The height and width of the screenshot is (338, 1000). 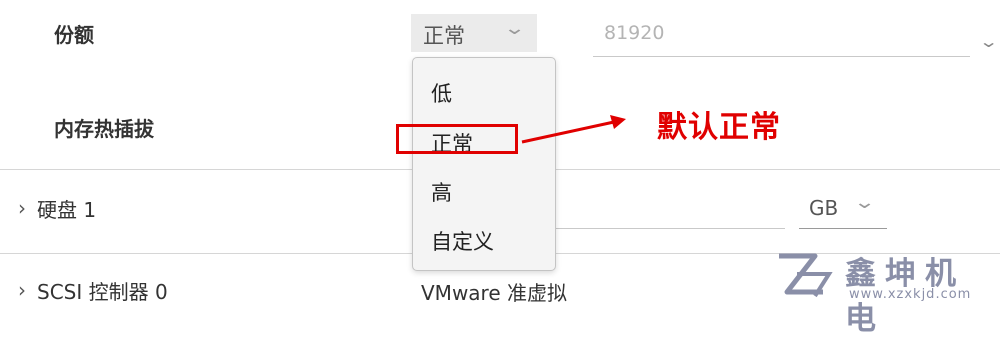 I want to click on annotation-text: 默认正常, so click(x=719, y=127).